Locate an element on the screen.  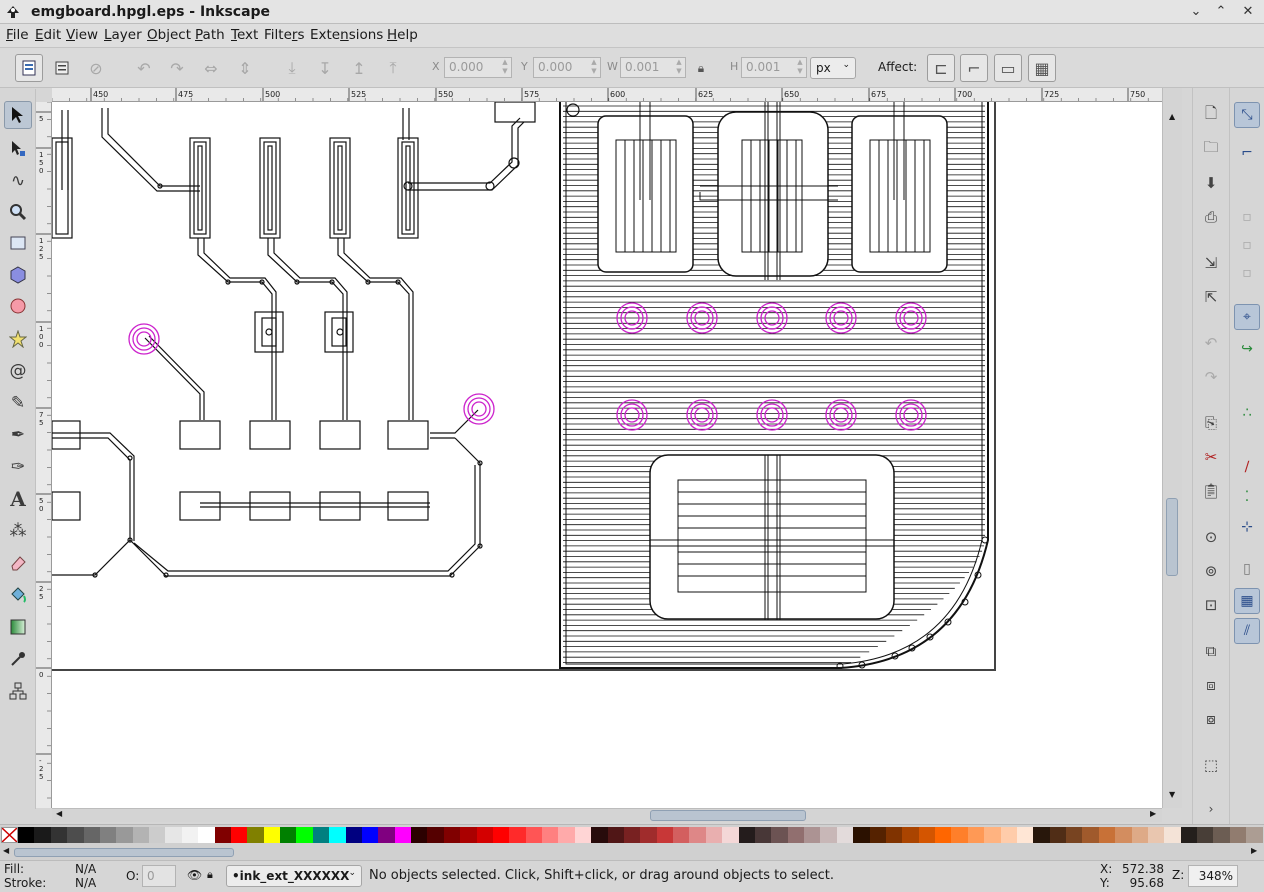
snap-nodes-icon: ⌖ is located at coordinates (1247, 317).